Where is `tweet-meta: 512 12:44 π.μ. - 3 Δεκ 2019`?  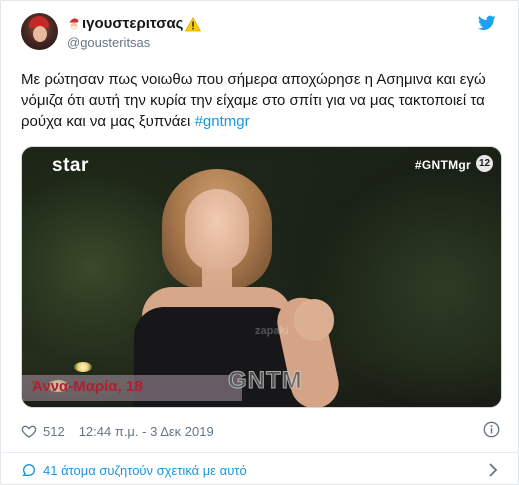 tweet-meta: 512 12:44 π.μ. - 3 Δεκ 2019 is located at coordinates (117, 431).